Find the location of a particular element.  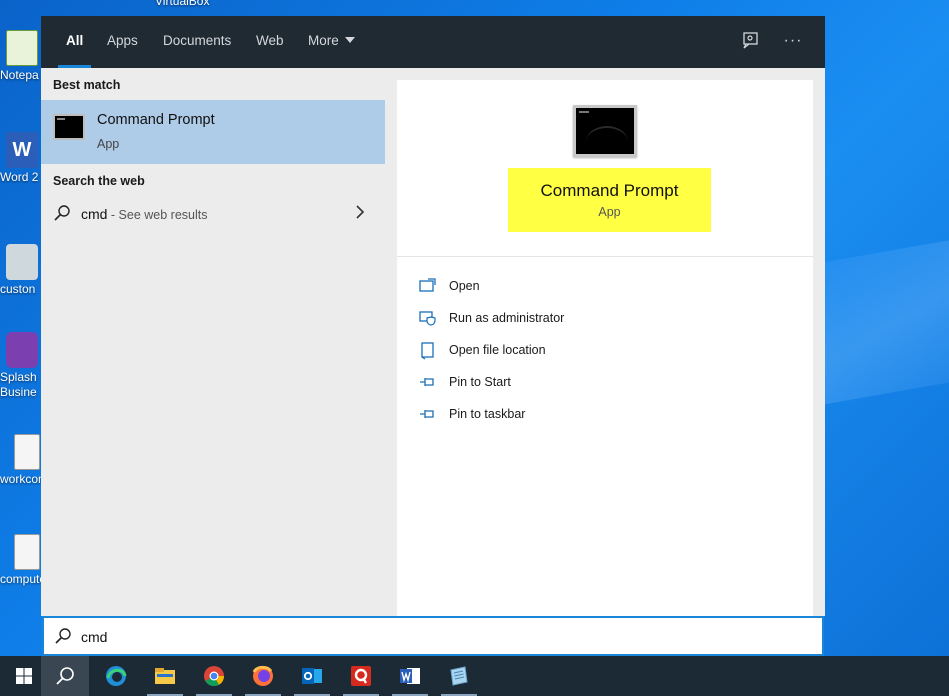

search-tabs-bar: All Apps Documents Web More ··· is located at coordinates (433, 42).